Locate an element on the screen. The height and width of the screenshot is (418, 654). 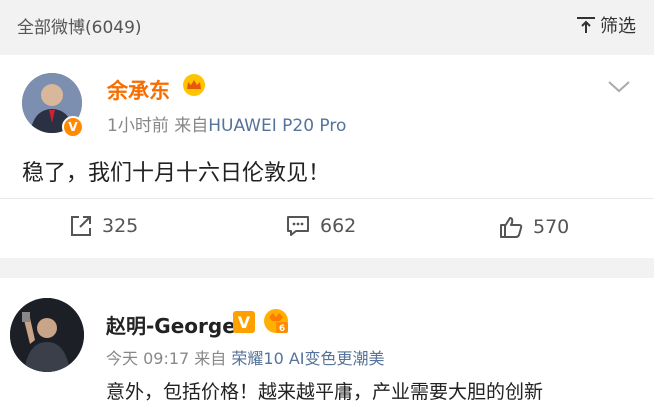
top-bar: 全部微博(6049) 筛选 is located at coordinates (327, 24).